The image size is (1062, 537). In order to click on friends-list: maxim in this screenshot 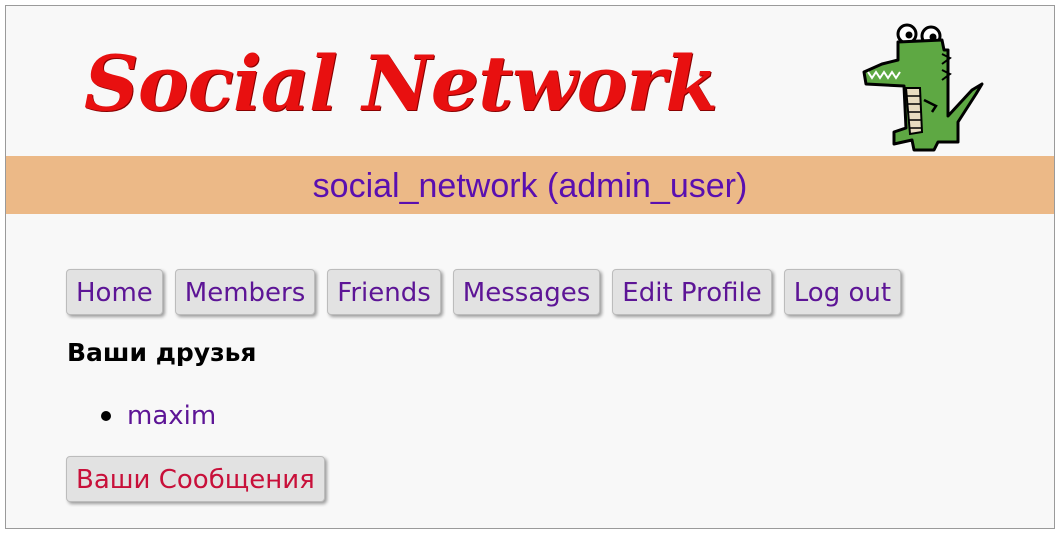, I will do `click(158, 416)`.